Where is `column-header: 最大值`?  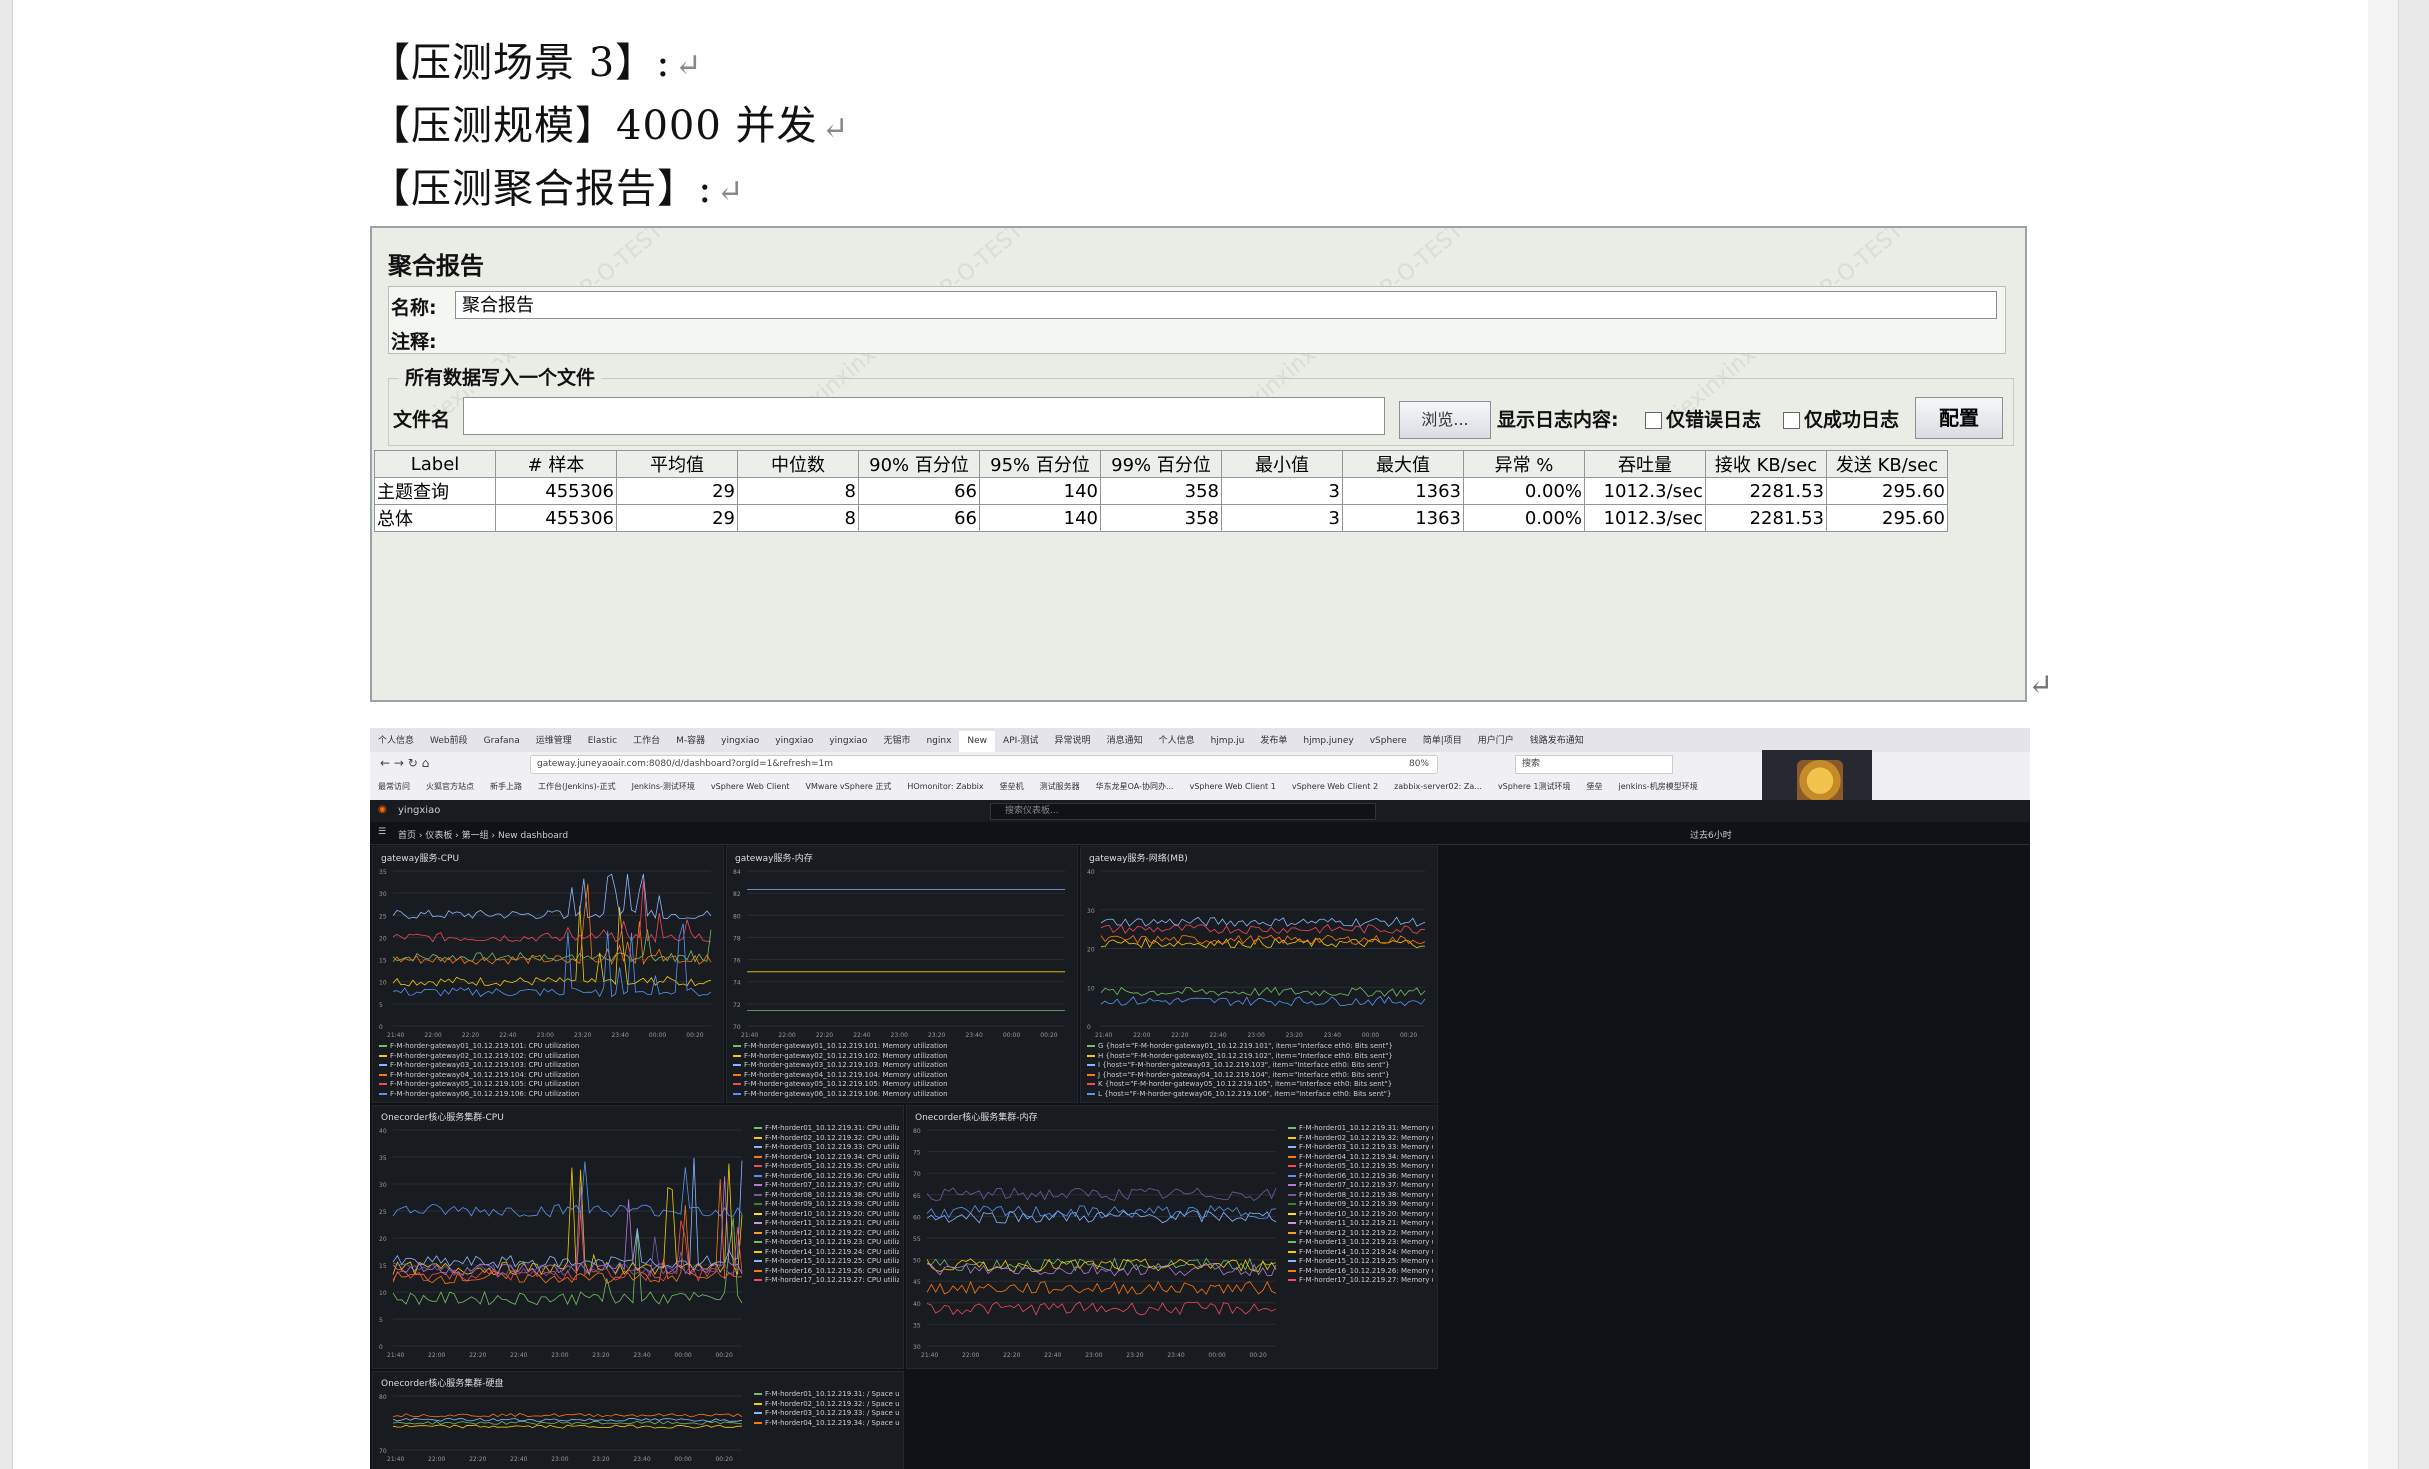
column-header: 最大值 is located at coordinates (1403, 464).